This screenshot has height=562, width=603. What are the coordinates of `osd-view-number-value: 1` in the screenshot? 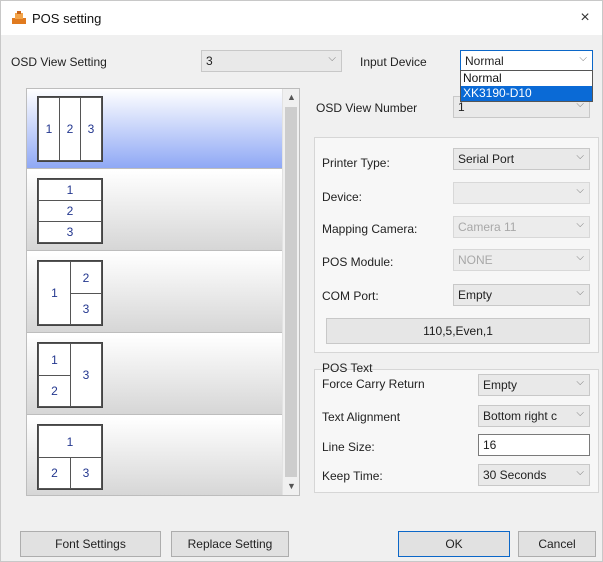 It's located at (461, 107).